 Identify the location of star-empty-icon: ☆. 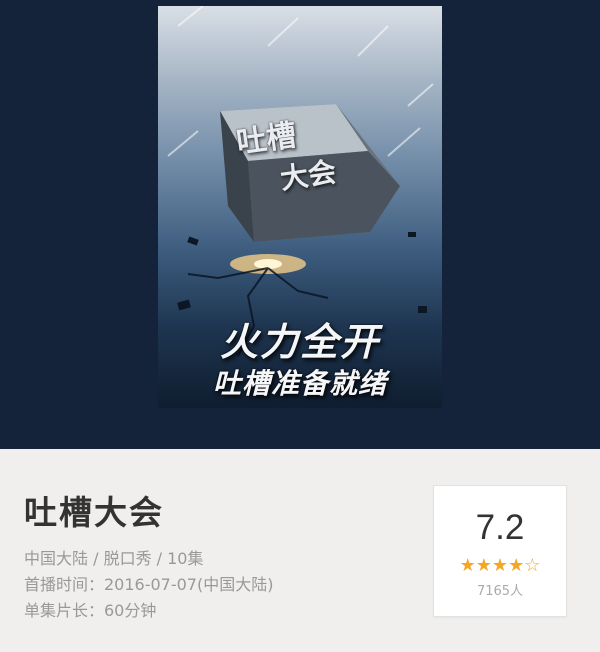
(532, 565).